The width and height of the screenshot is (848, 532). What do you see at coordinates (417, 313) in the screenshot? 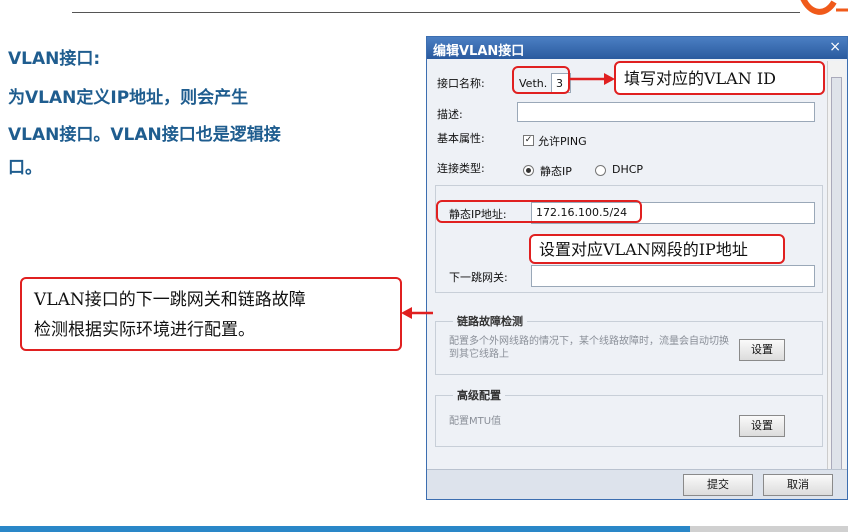
I see `arrow-left-icon` at bounding box center [417, 313].